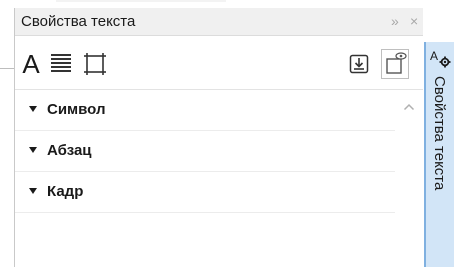  Describe the element at coordinates (219, 22) in the screenshot. I see `docker-titlebar: Свойства текста » ×` at that location.